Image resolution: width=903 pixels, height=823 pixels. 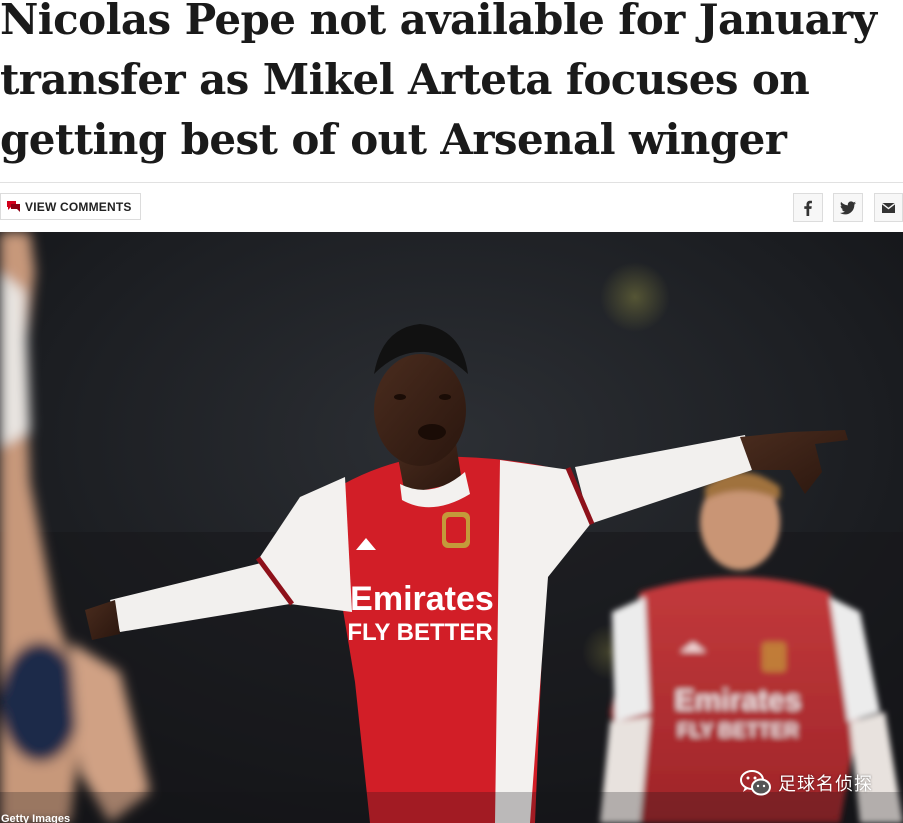 I want to click on view-comments-label: VIEW COMMENTS, so click(x=78, y=206).